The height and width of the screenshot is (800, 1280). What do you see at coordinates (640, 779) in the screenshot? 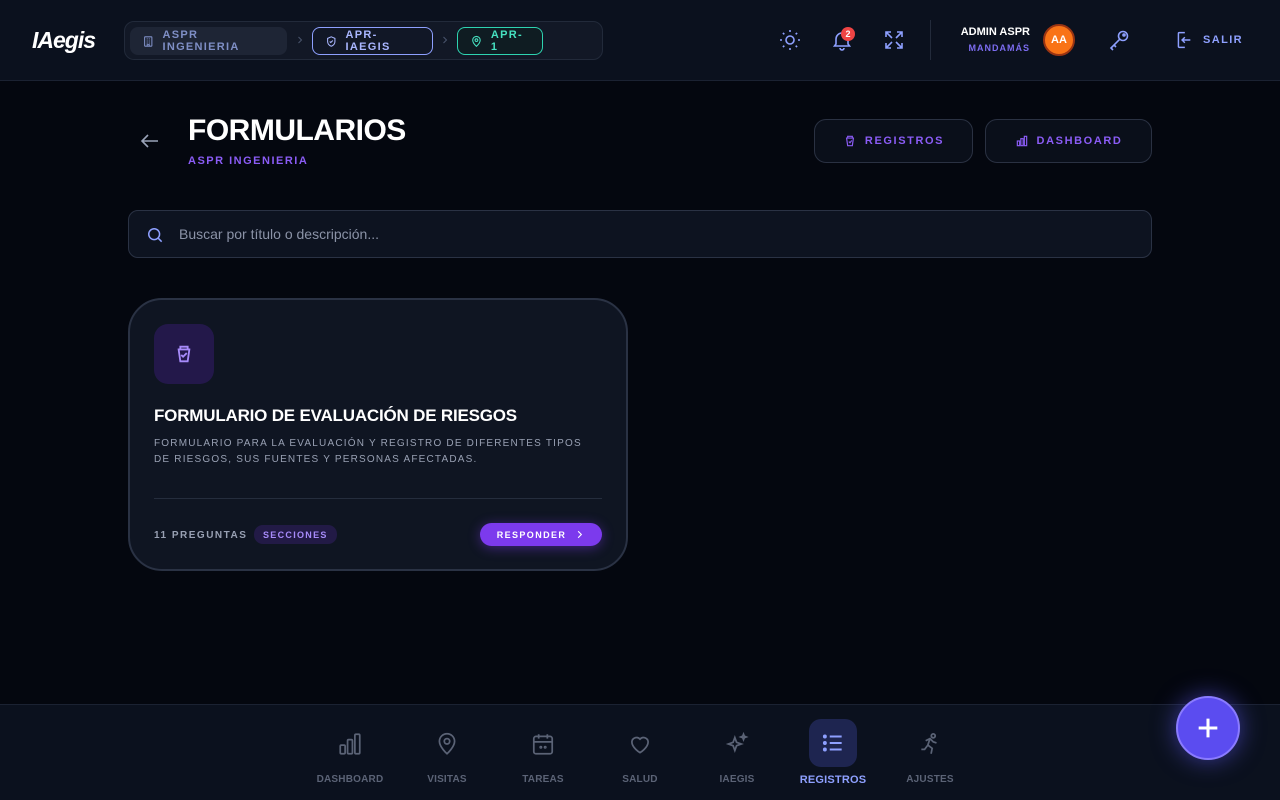
I see `nav-label: SALUD` at bounding box center [640, 779].